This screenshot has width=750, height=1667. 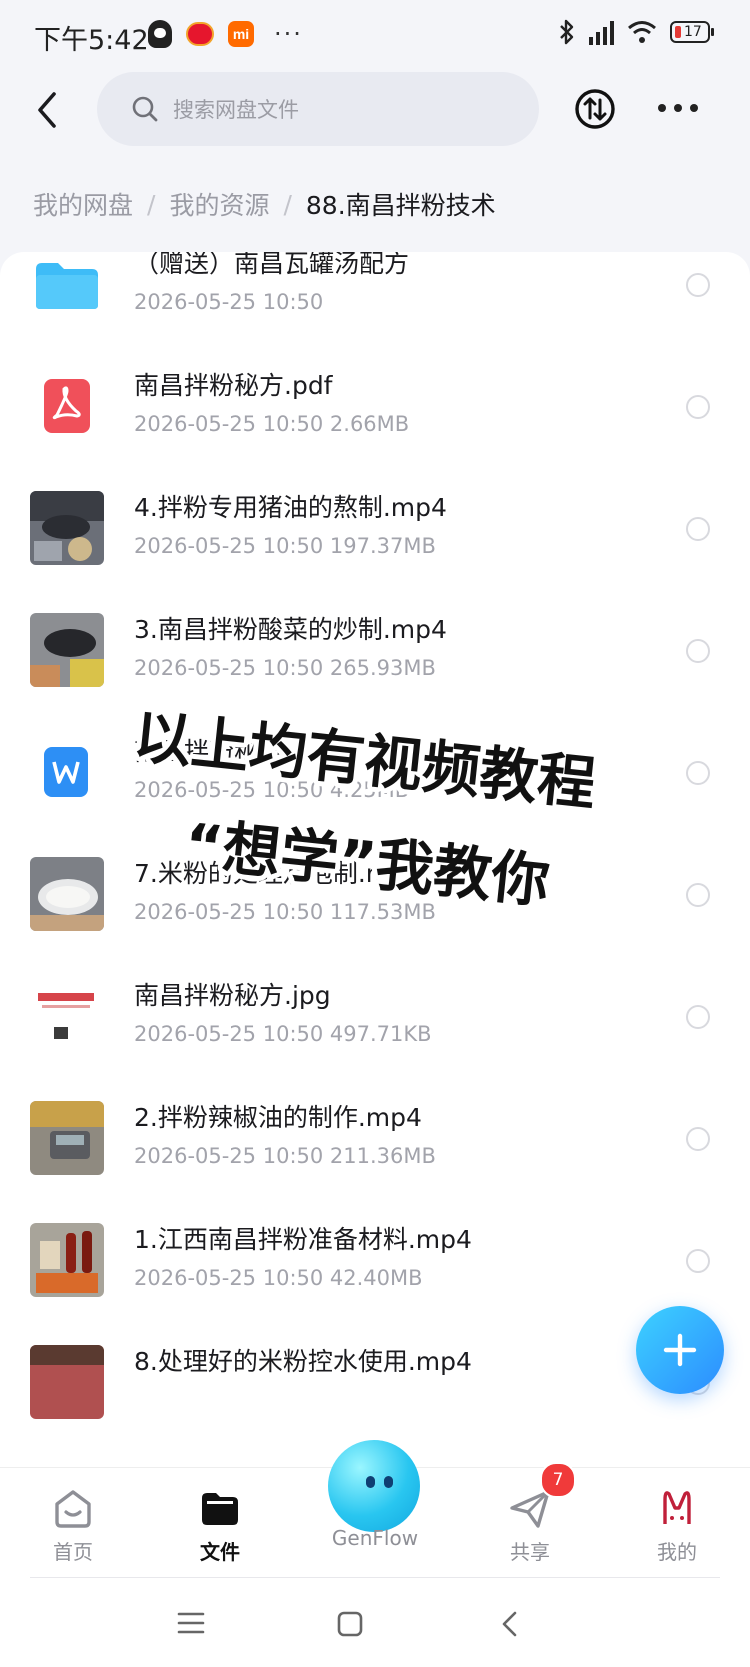 What do you see at coordinates (278, 1278) in the screenshot?
I see `file-meta: 2026-05-25 10:50 42.40MB` at bounding box center [278, 1278].